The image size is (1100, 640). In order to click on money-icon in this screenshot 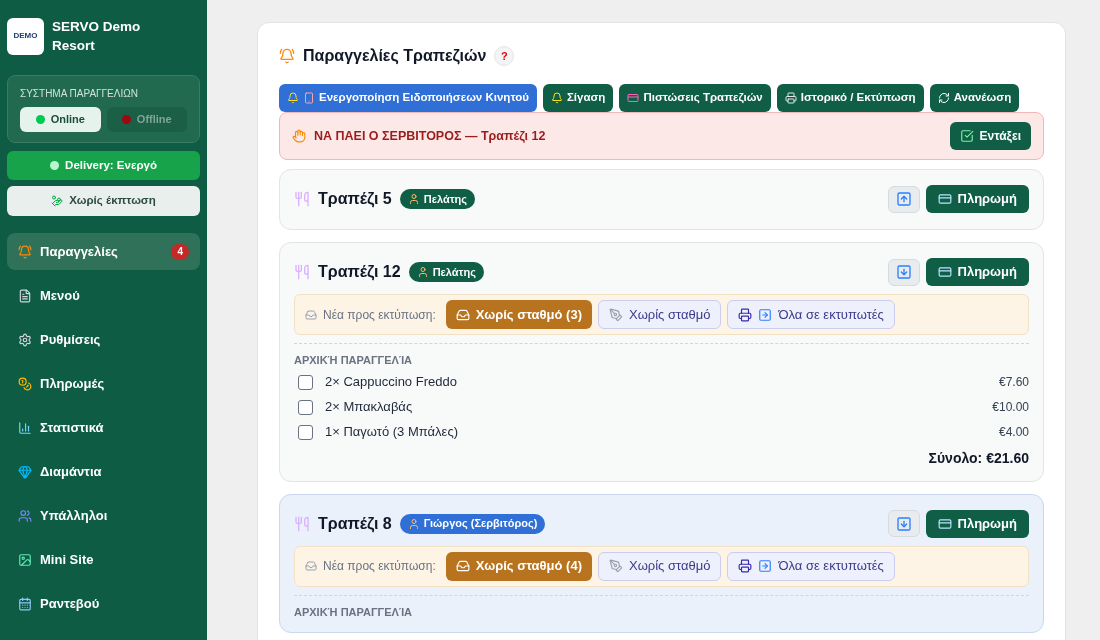, I will do `click(57, 201)`.